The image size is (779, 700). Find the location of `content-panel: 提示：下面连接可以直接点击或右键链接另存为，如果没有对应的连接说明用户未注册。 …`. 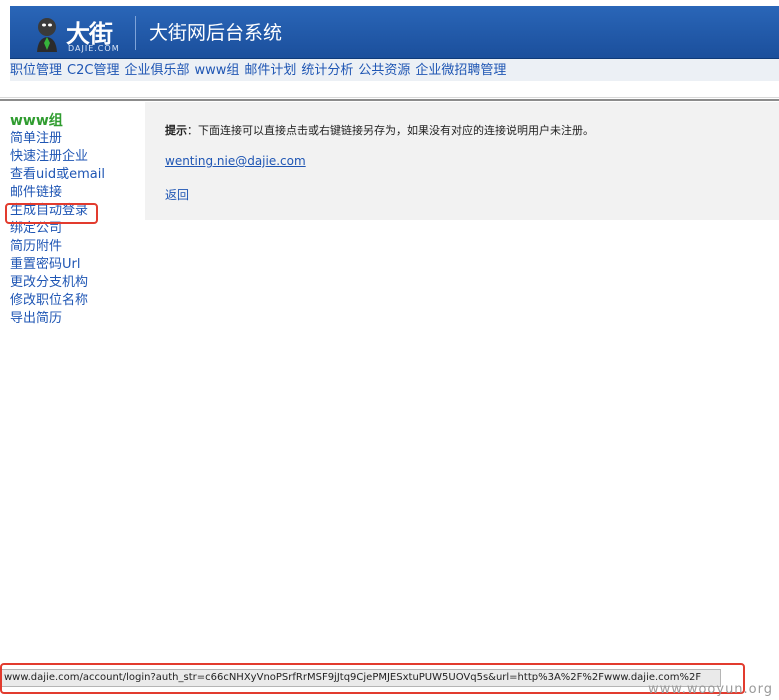

content-panel: 提示：下面连接可以直接点击或右键链接另存为，如果没有对应的连接说明用户未注册。 … is located at coordinates (462, 161).